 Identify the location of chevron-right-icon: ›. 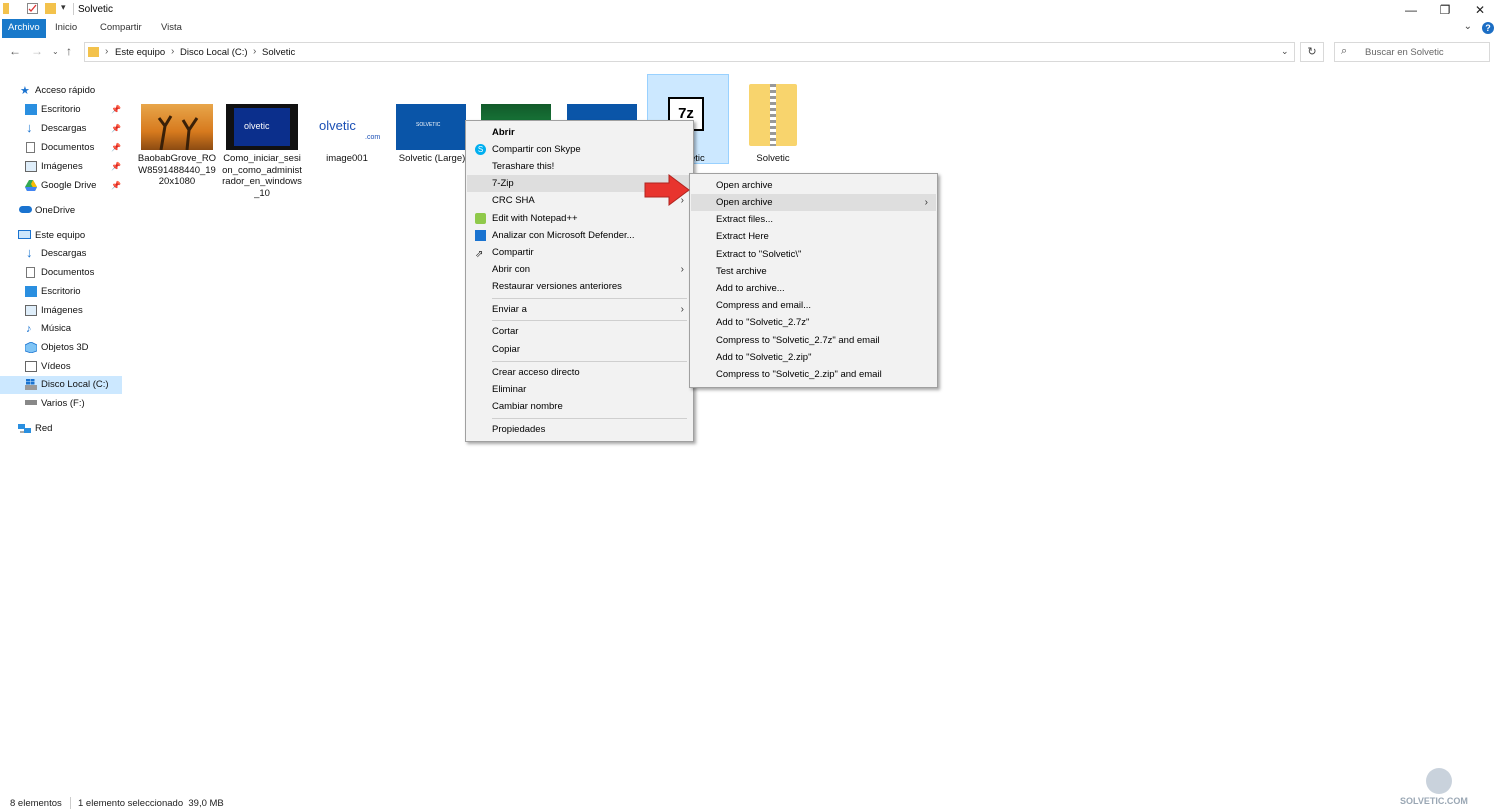
(926, 202).